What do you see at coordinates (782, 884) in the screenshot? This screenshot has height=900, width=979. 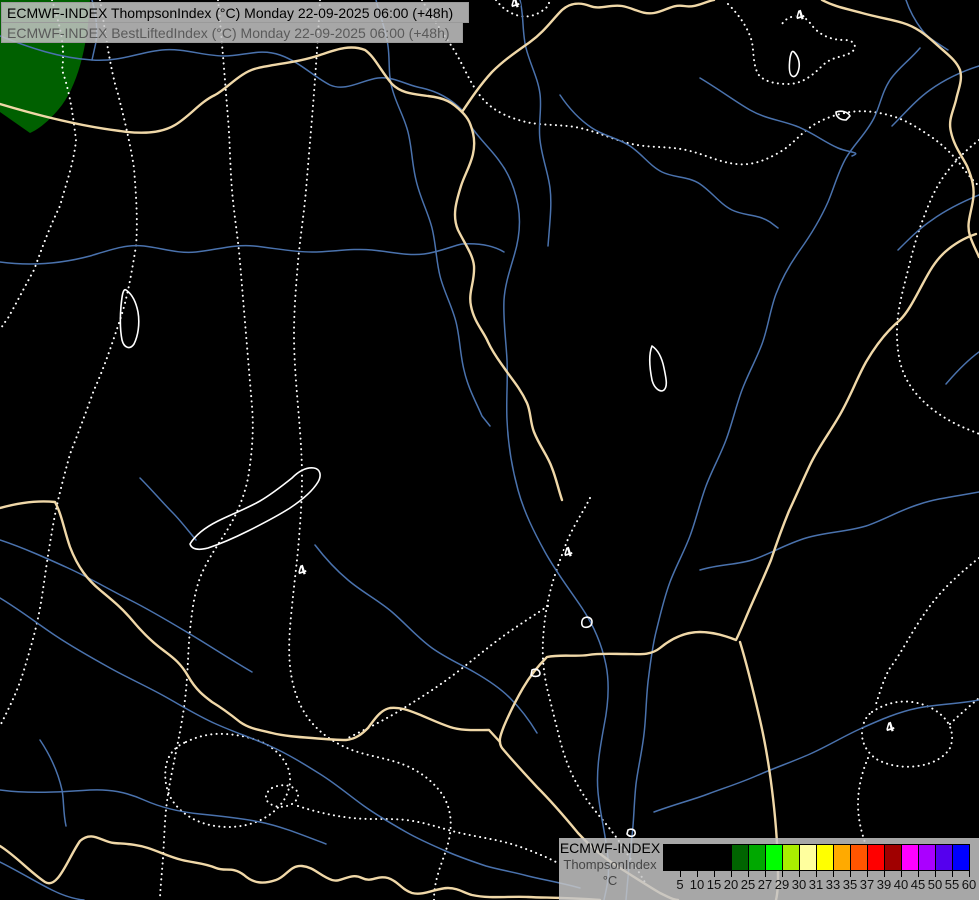 I see `legend-tick-label: 29` at bounding box center [782, 884].